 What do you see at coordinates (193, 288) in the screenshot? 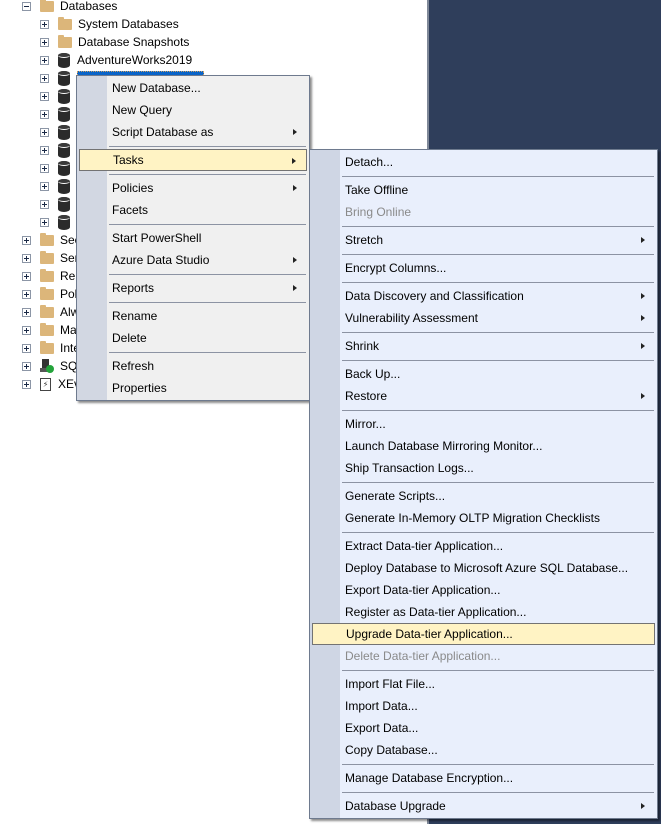
I see `menu-item-reports: Reports` at bounding box center [193, 288].